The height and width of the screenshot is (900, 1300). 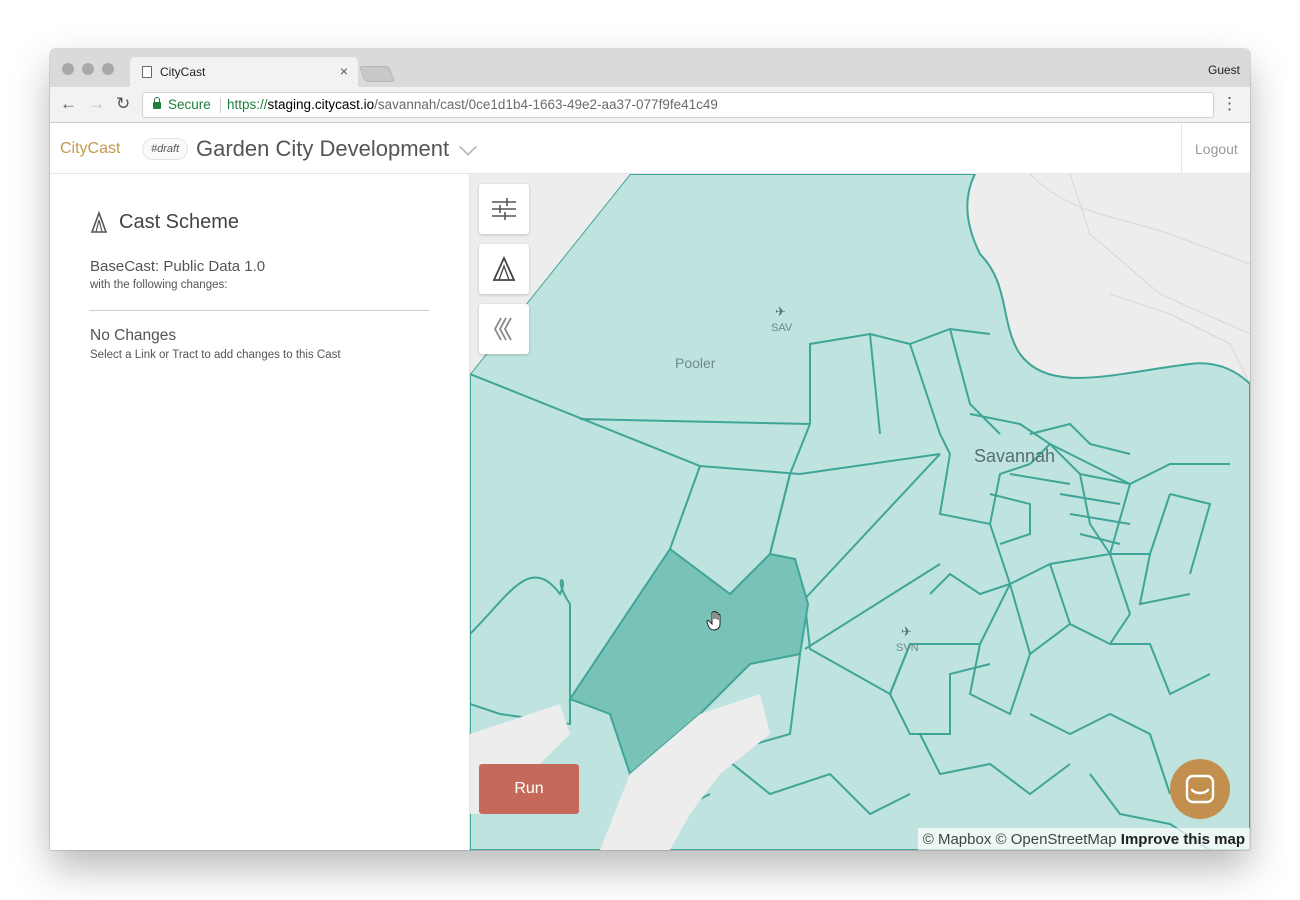 I want to click on filters-button, so click(x=504, y=209).